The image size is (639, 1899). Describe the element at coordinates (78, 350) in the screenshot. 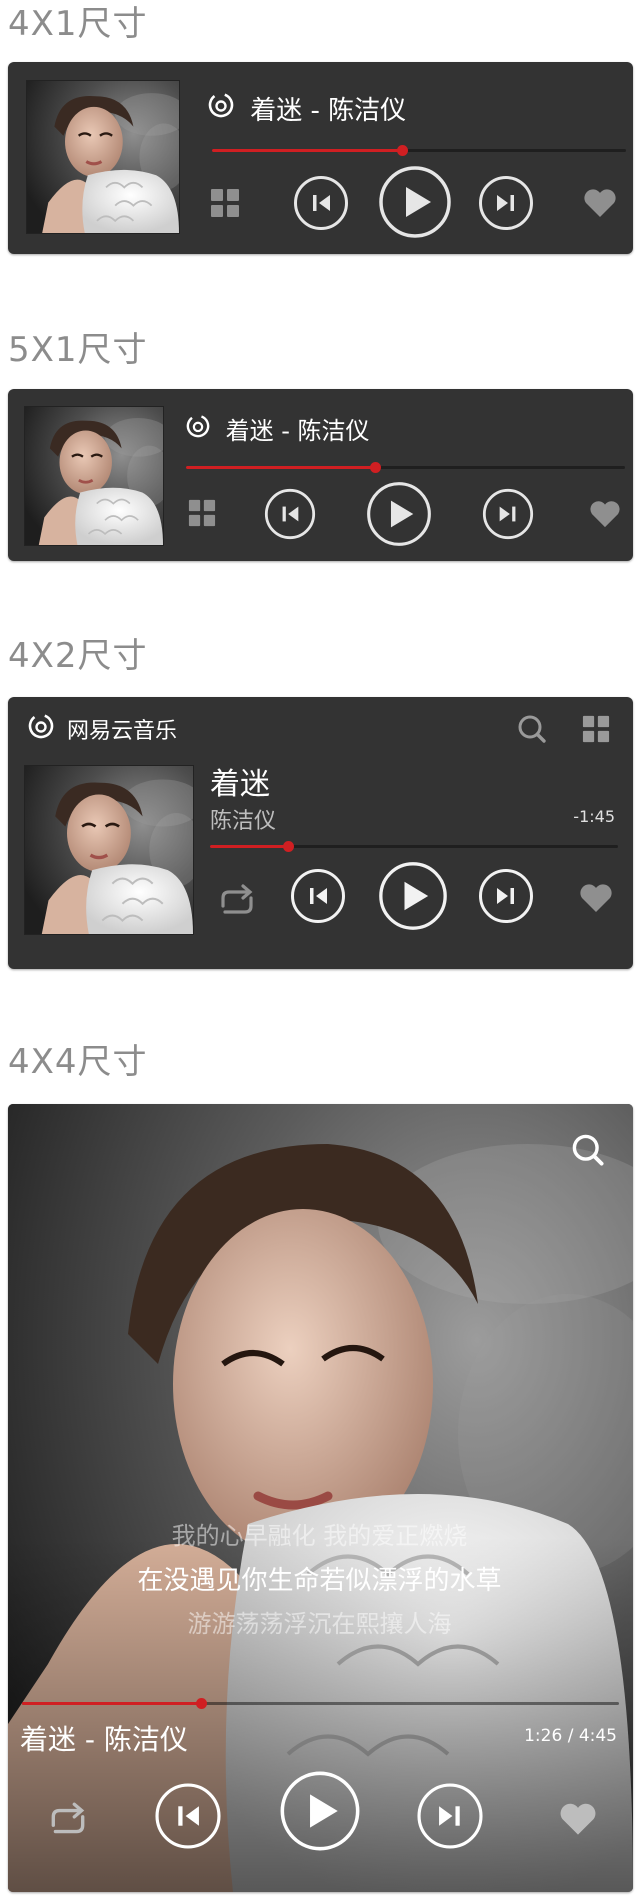

I see `section-title-5x1: 5X1尺寸` at that location.